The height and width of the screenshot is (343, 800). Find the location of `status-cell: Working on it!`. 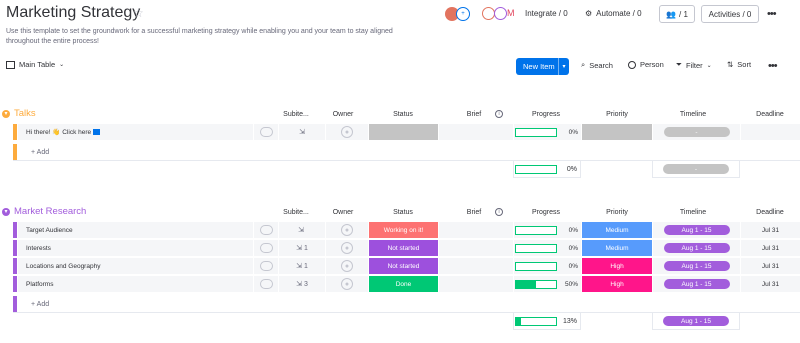

status-cell: Working on it! is located at coordinates (403, 230).